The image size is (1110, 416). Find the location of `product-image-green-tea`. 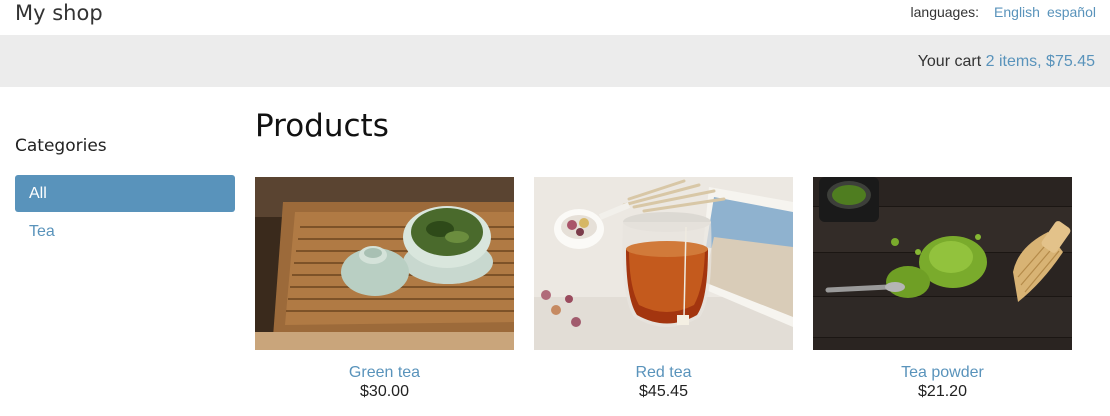

product-image-green-tea is located at coordinates (384, 263).